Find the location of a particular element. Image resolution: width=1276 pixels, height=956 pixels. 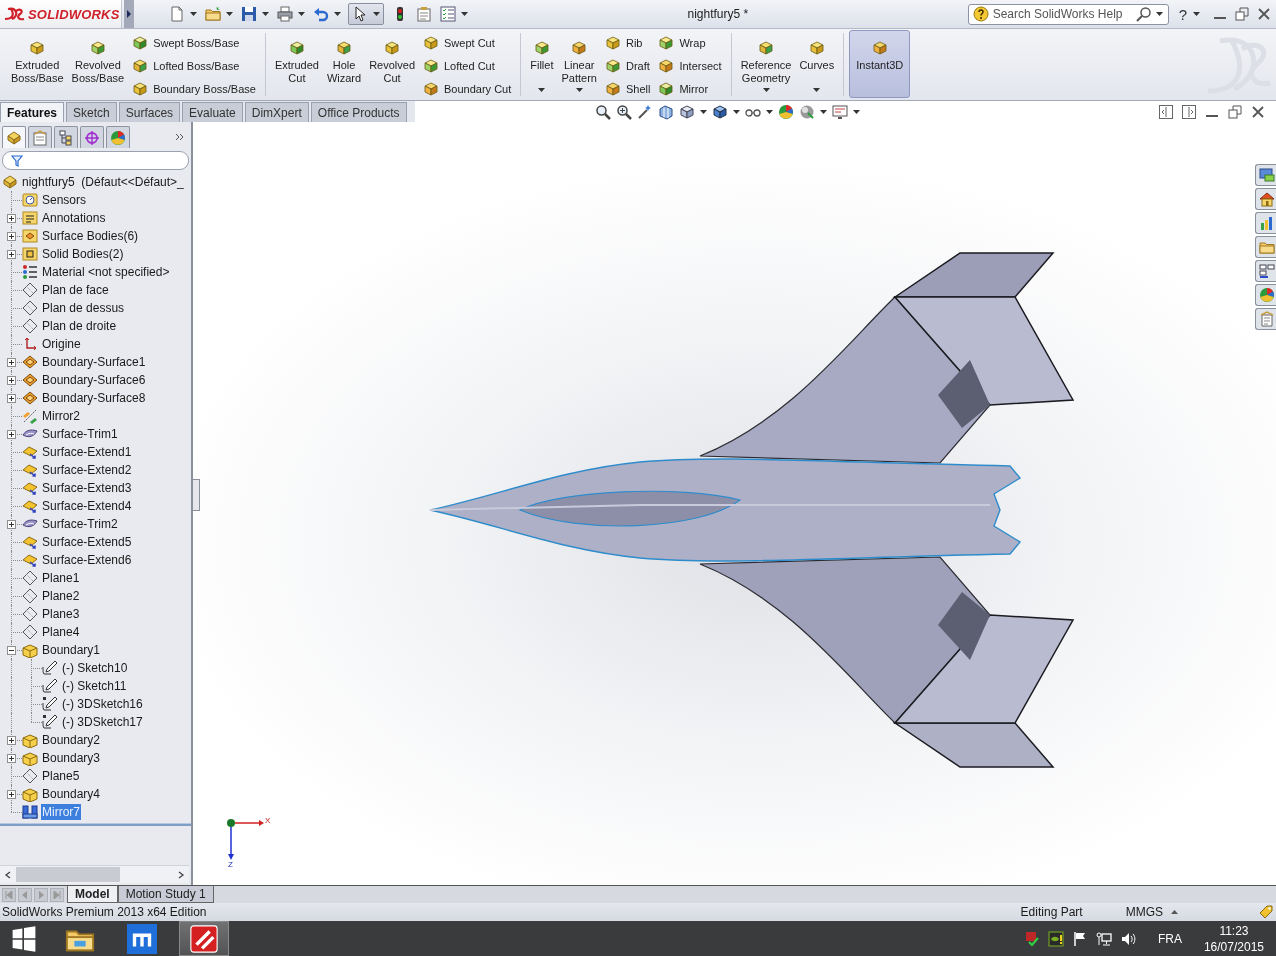

ribbon-button: Mirror is located at coordinates (690, 88).